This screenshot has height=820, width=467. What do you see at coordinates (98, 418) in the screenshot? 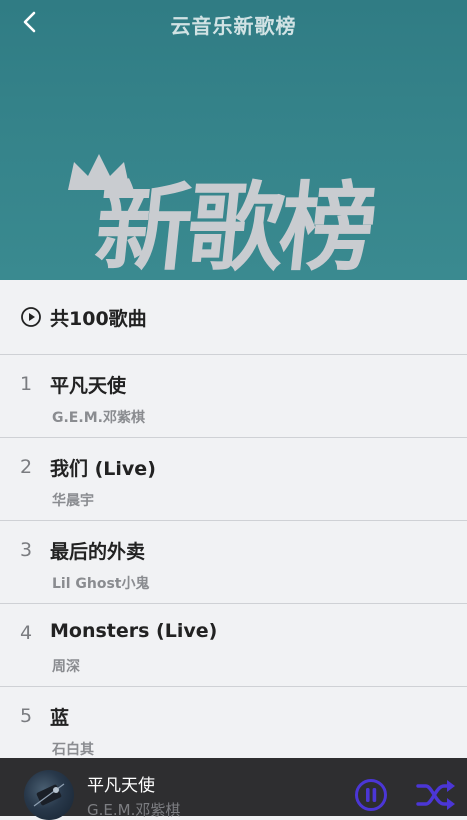
I see `song-artist: G.E.M.邓紫棋` at bounding box center [98, 418].